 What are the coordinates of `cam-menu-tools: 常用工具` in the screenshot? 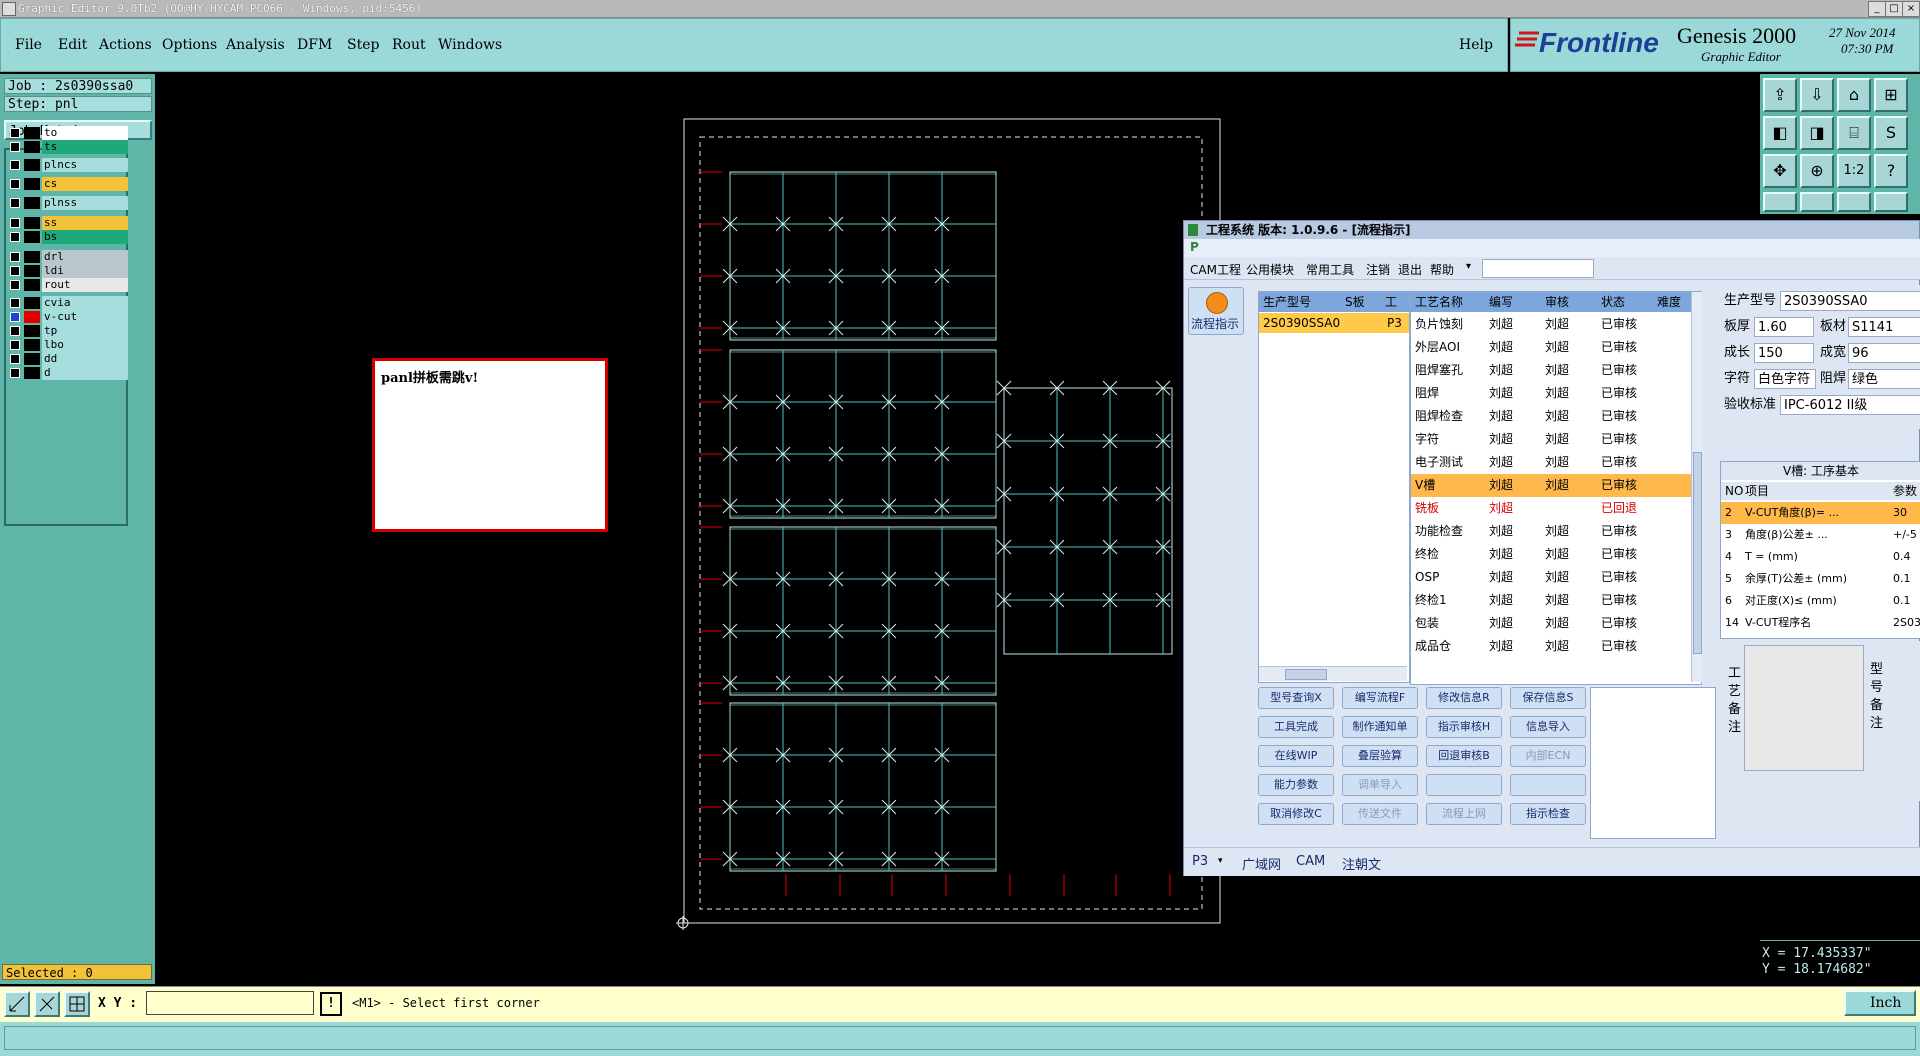 It's located at (1330, 269).